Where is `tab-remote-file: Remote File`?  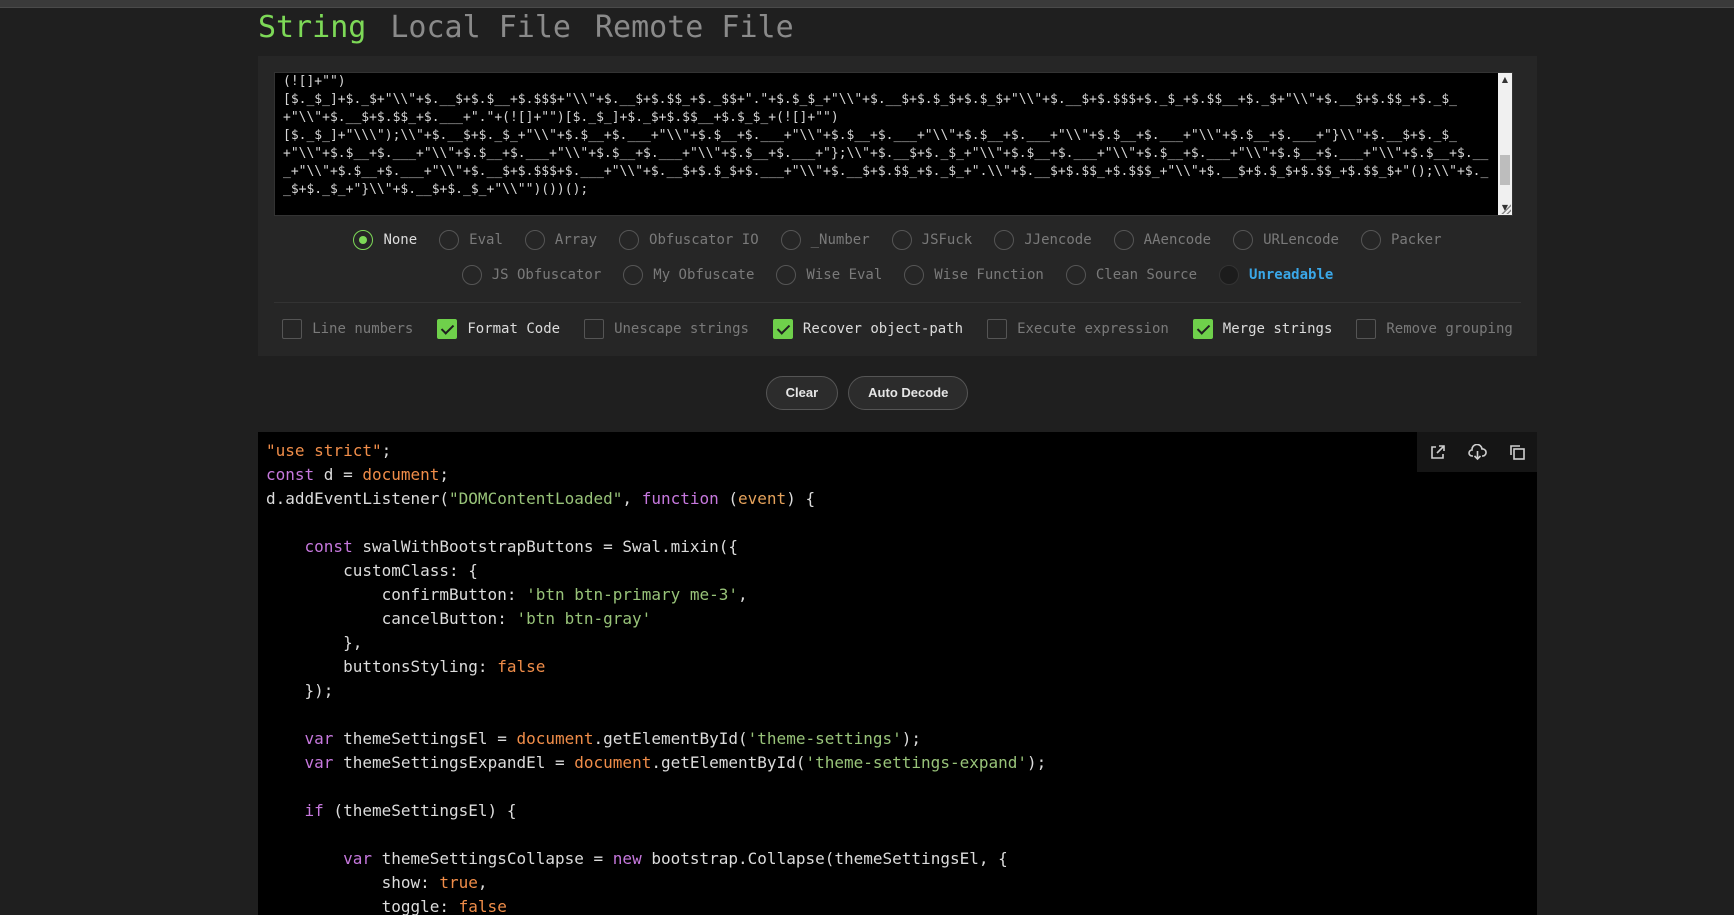 tab-remote-file: Remote File is located at coordinates (694, 28).